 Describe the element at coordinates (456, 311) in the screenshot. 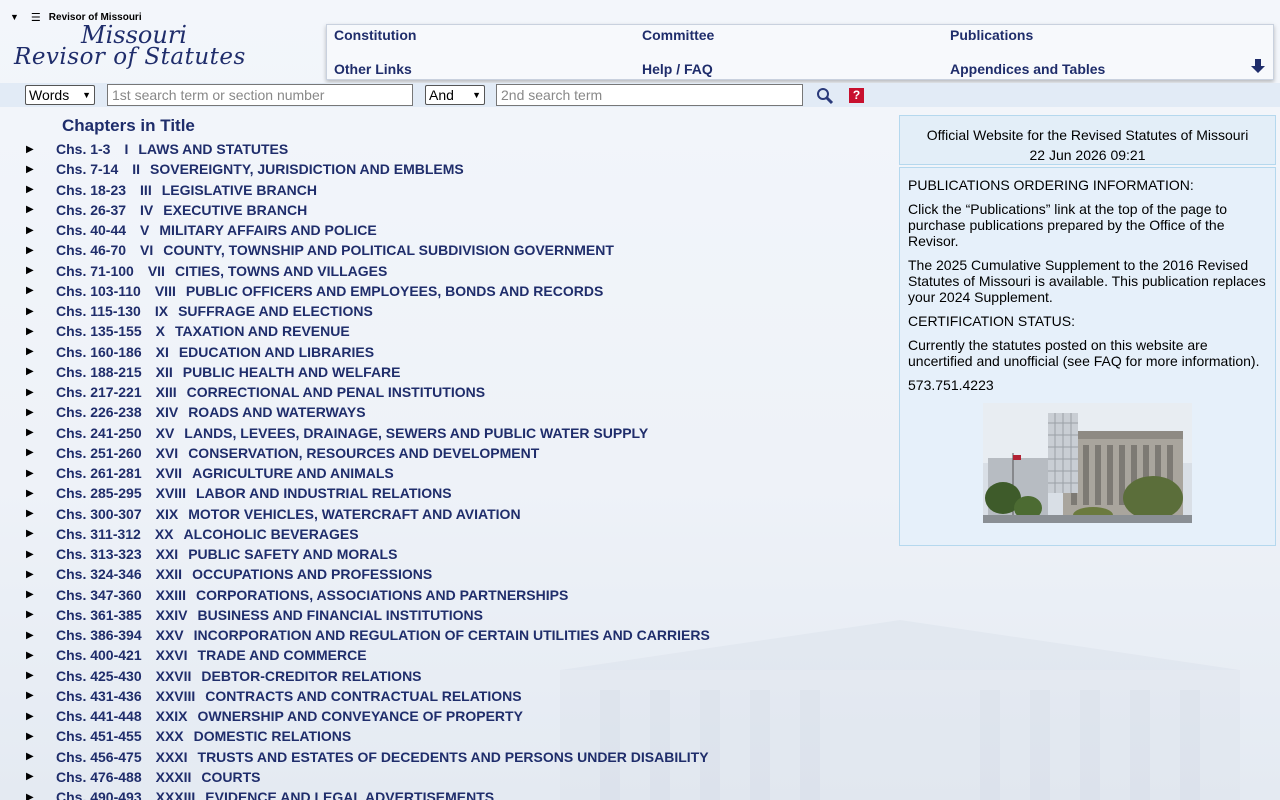

I see `chapter-row: ▶ Chs. 115-130 IX SUFFRAGE AND ELECTIONS` at that location.